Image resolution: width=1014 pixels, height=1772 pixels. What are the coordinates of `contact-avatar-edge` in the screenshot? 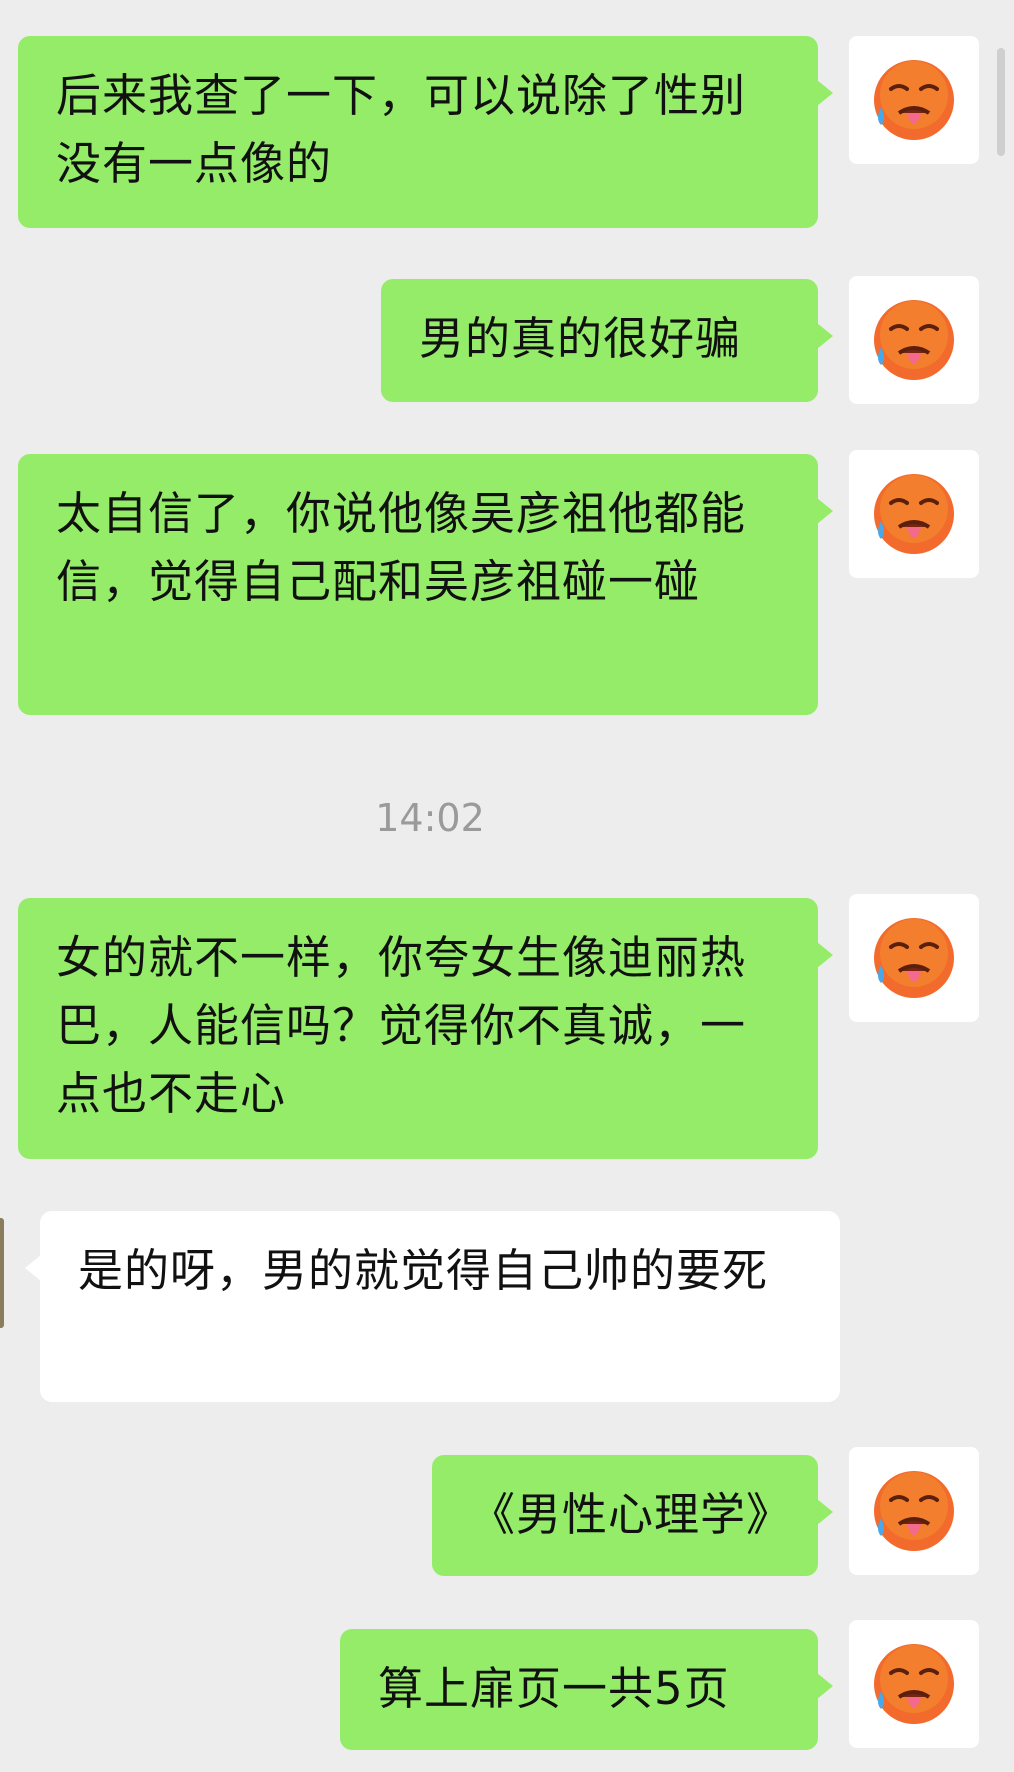 It's located at (2, 1273).